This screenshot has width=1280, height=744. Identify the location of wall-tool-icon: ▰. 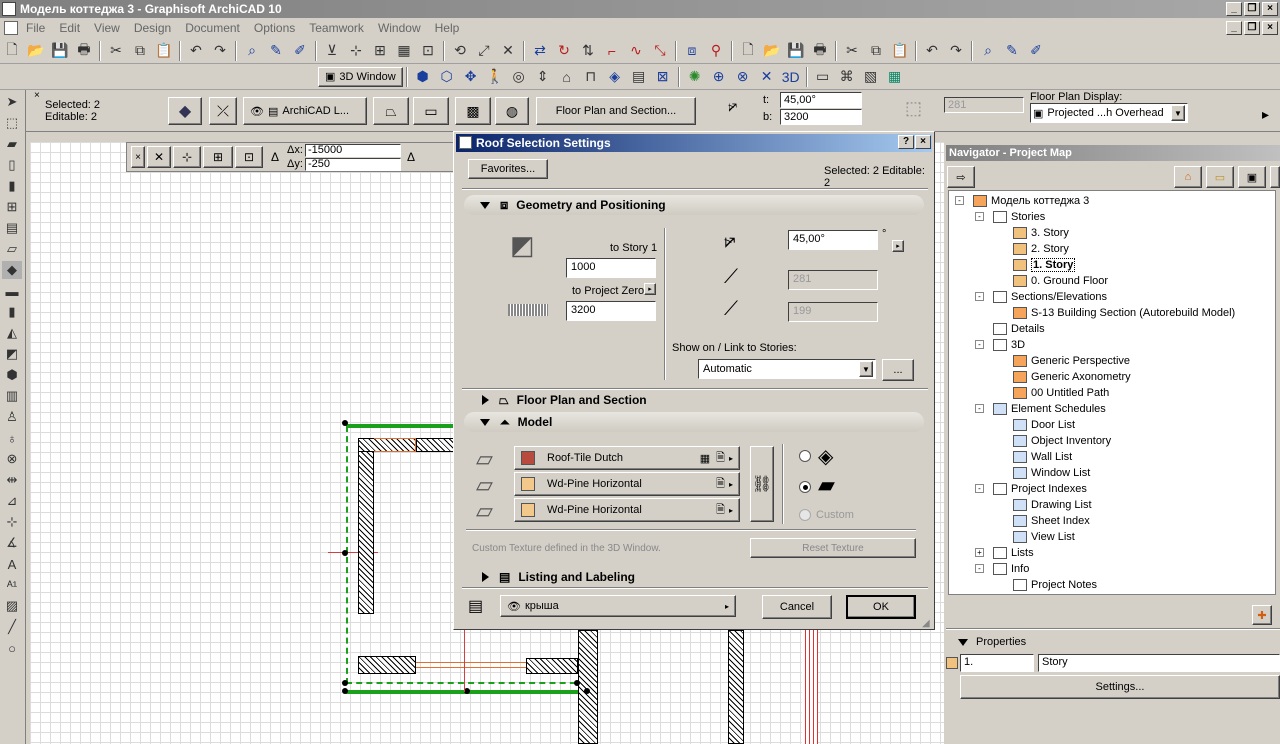
(12, 144).